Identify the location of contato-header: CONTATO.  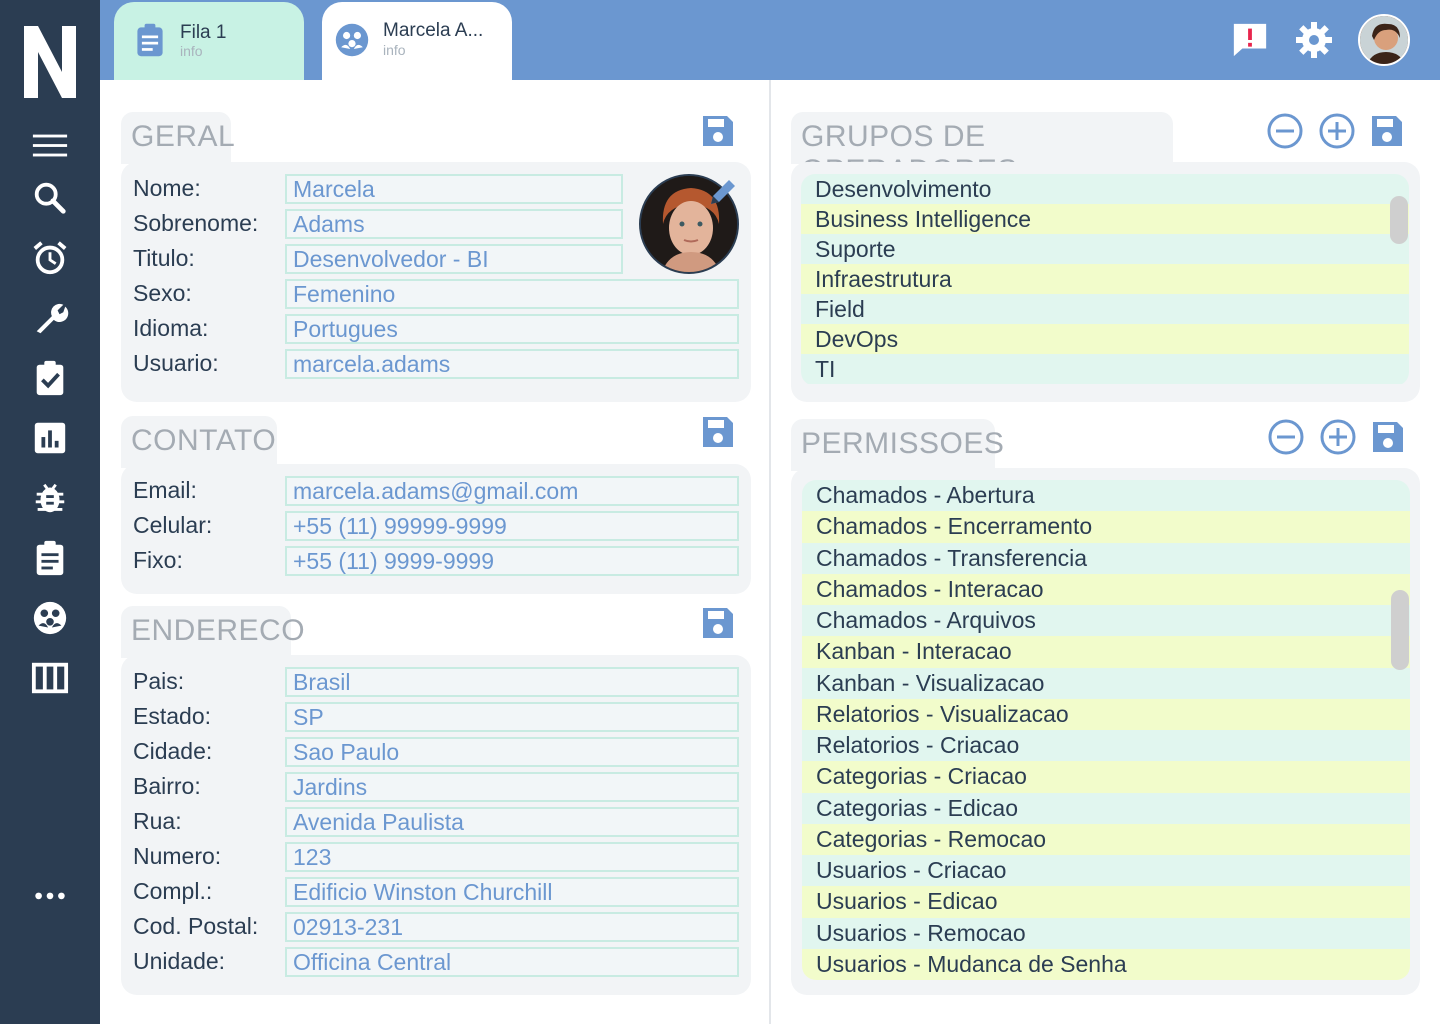
(199, 442).